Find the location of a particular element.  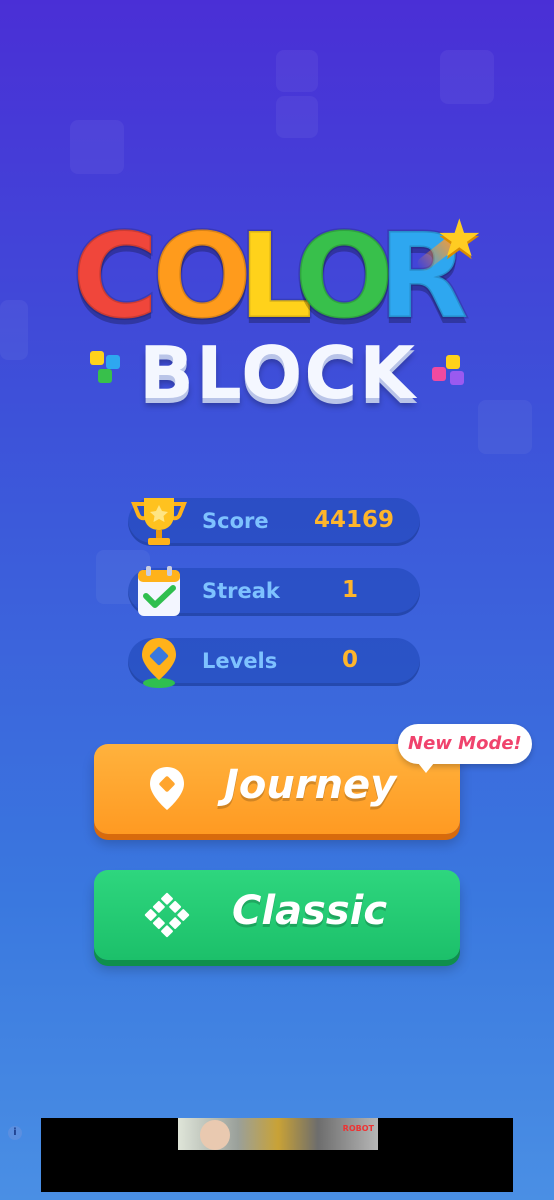

classic-button: Classic is located at coordinates (277, 915).